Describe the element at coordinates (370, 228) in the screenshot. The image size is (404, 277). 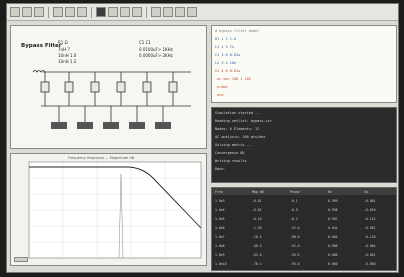
I see `table-cell: -0.581` at that location.